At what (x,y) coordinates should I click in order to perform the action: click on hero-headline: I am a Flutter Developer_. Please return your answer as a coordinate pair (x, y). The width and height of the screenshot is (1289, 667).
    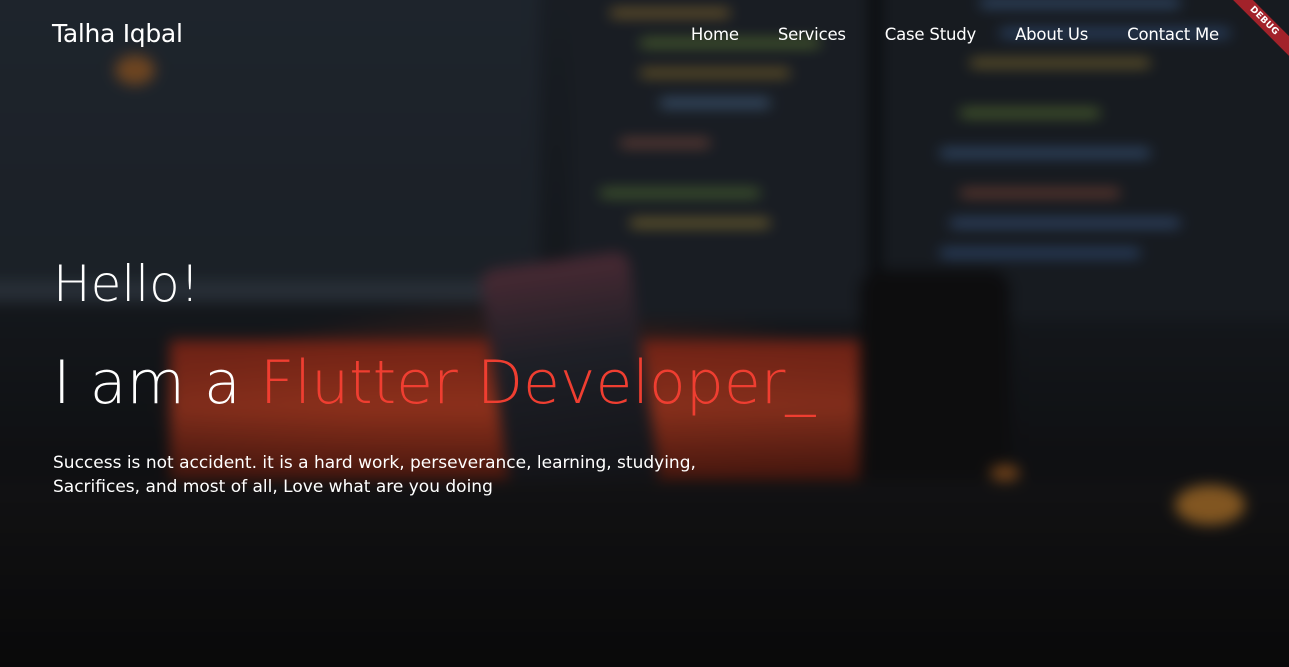
    Looking at the image, I should click on (434, 383).